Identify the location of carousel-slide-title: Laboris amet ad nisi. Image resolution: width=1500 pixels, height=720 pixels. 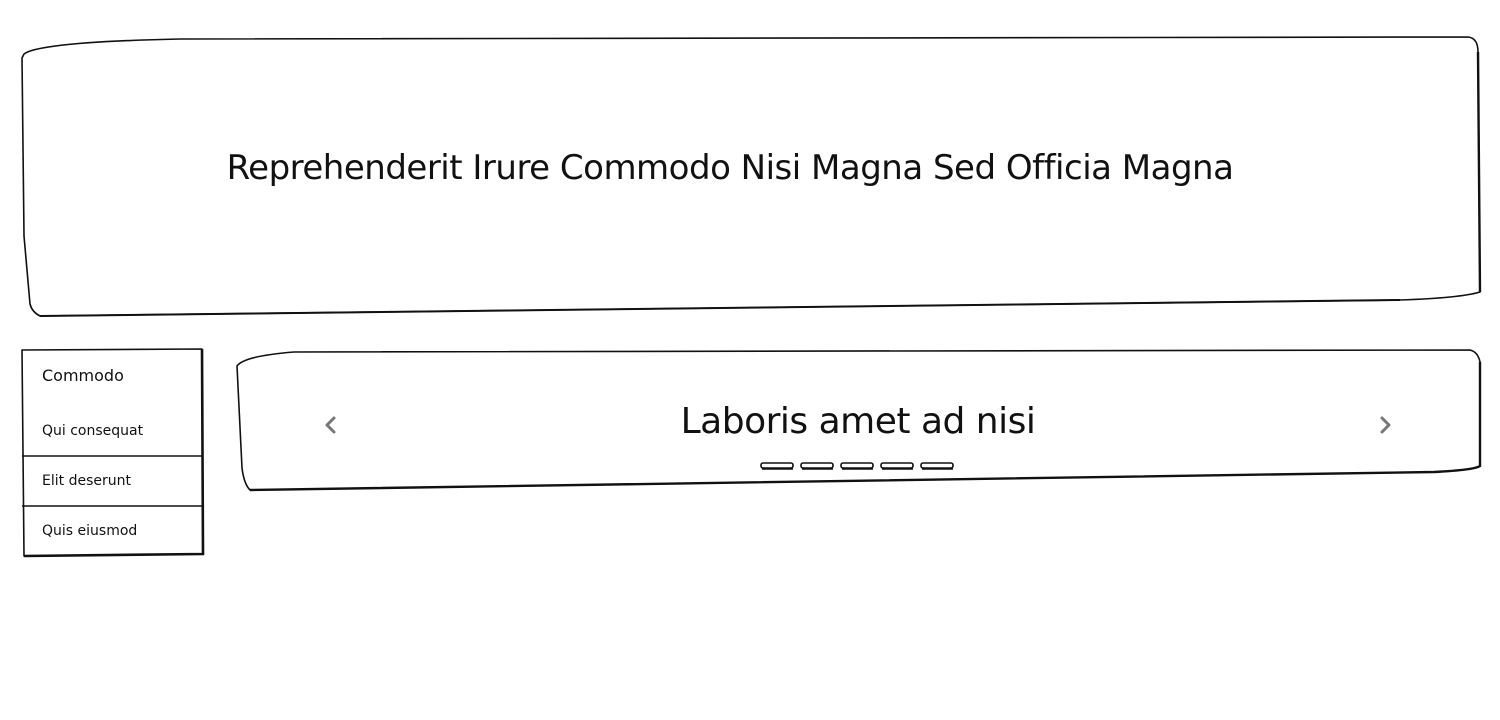
(858, 421).